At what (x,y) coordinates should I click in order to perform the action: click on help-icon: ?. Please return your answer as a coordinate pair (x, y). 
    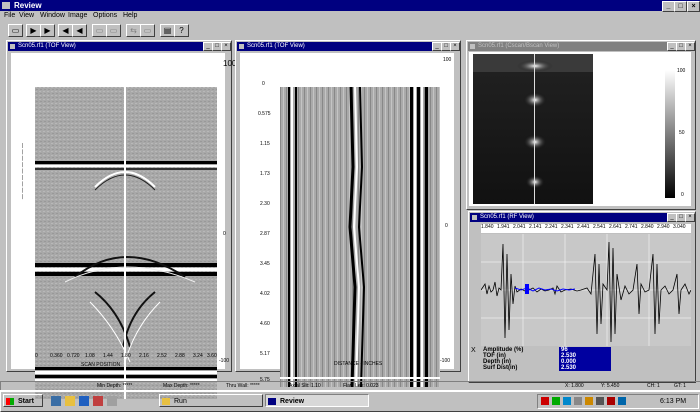
    Looking at the image, I should click on (181, 30).